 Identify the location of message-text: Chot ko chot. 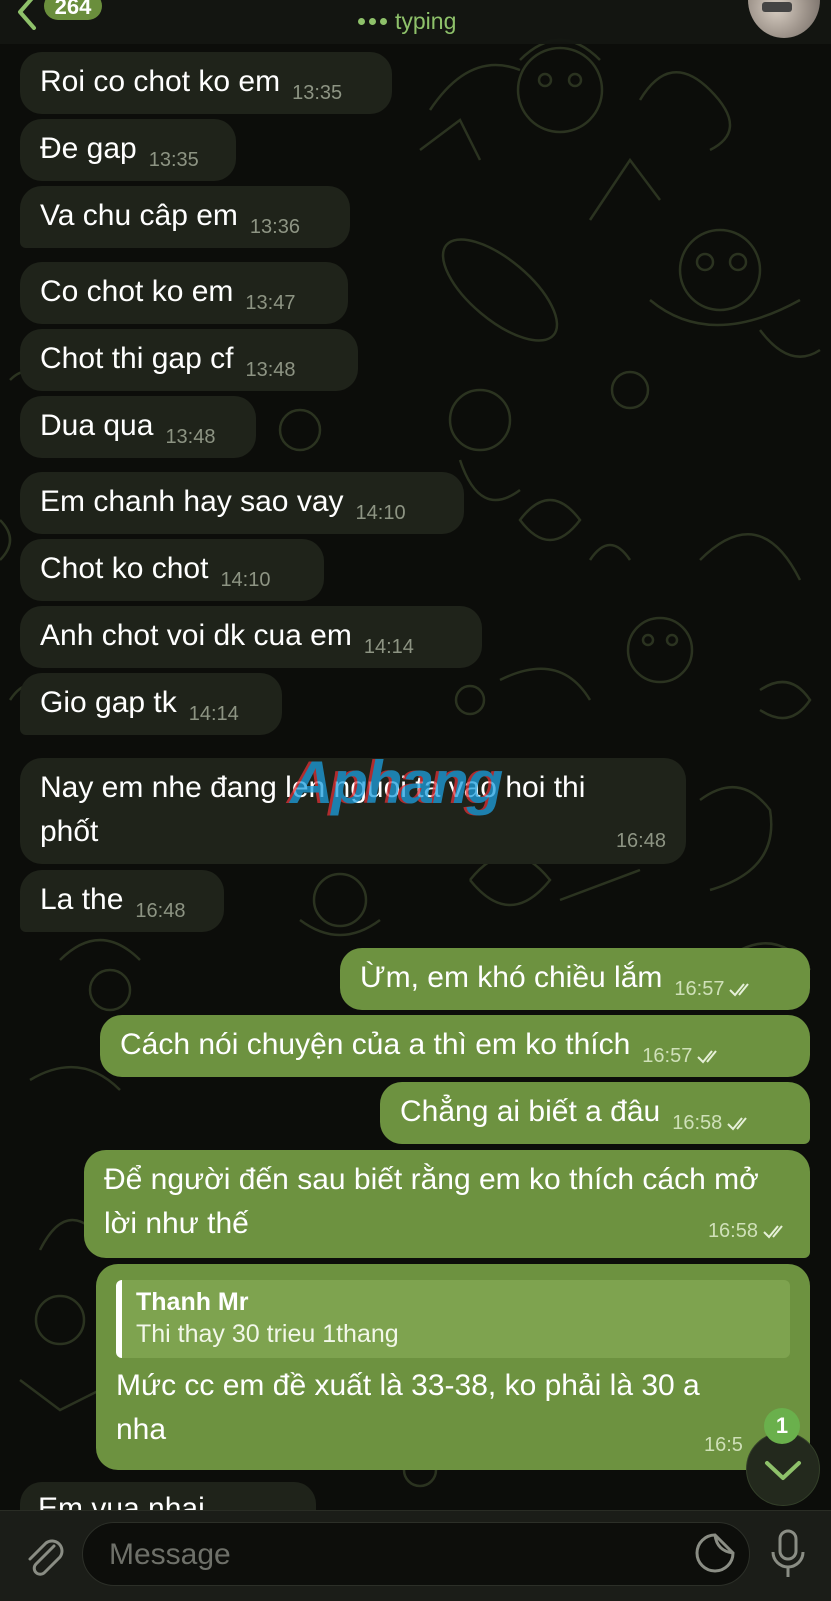
(124, 568).